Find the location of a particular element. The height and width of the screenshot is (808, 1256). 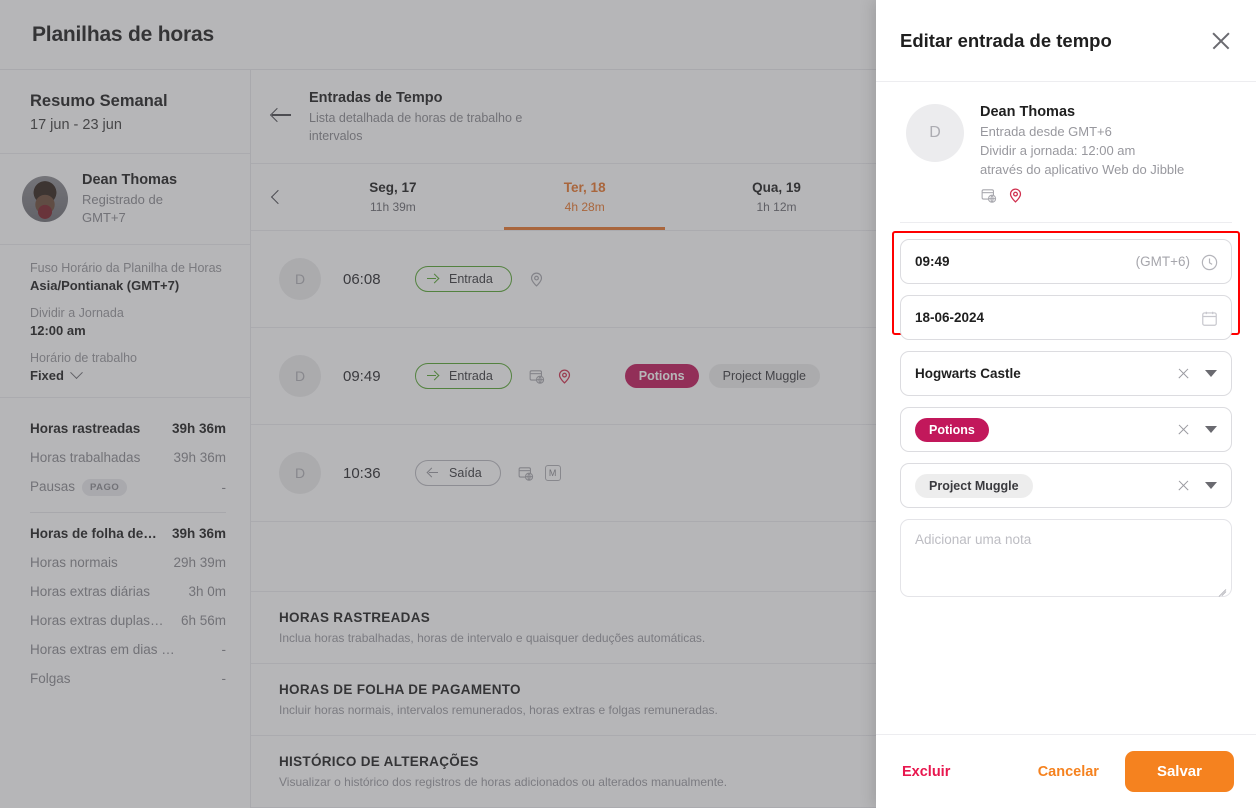

panel-user-icons is located at coordinates (1082, 195).